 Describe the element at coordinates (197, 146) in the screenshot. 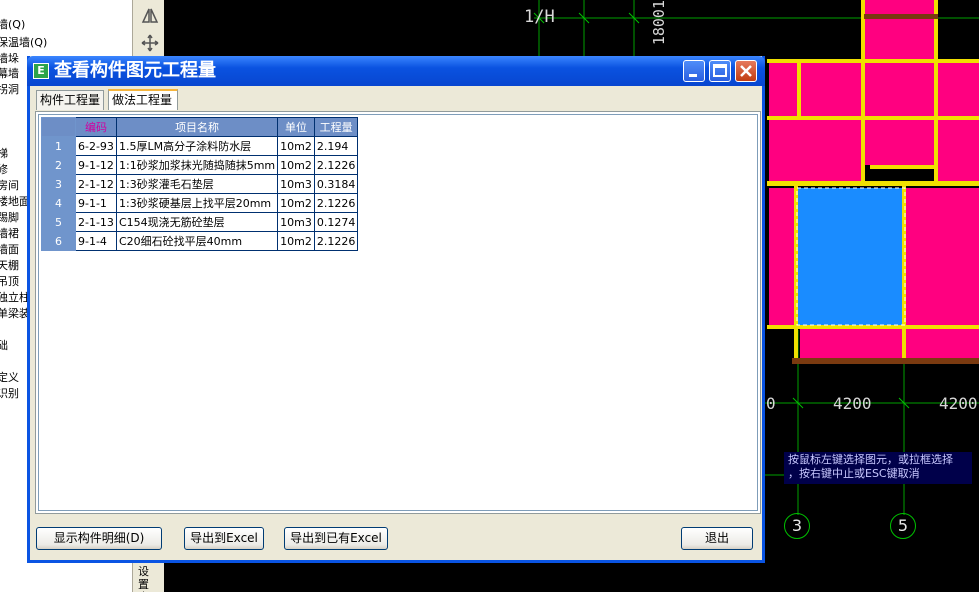

I see `cell-name: 1.5厚LM高分子涂料防水层` at that location.